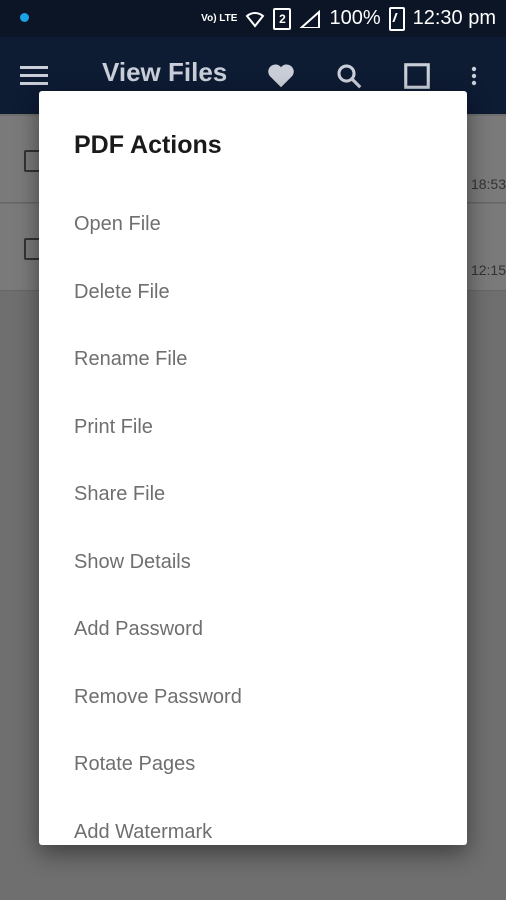  I want to click on menu-item-show-details: Show Details, so click(253, 563).